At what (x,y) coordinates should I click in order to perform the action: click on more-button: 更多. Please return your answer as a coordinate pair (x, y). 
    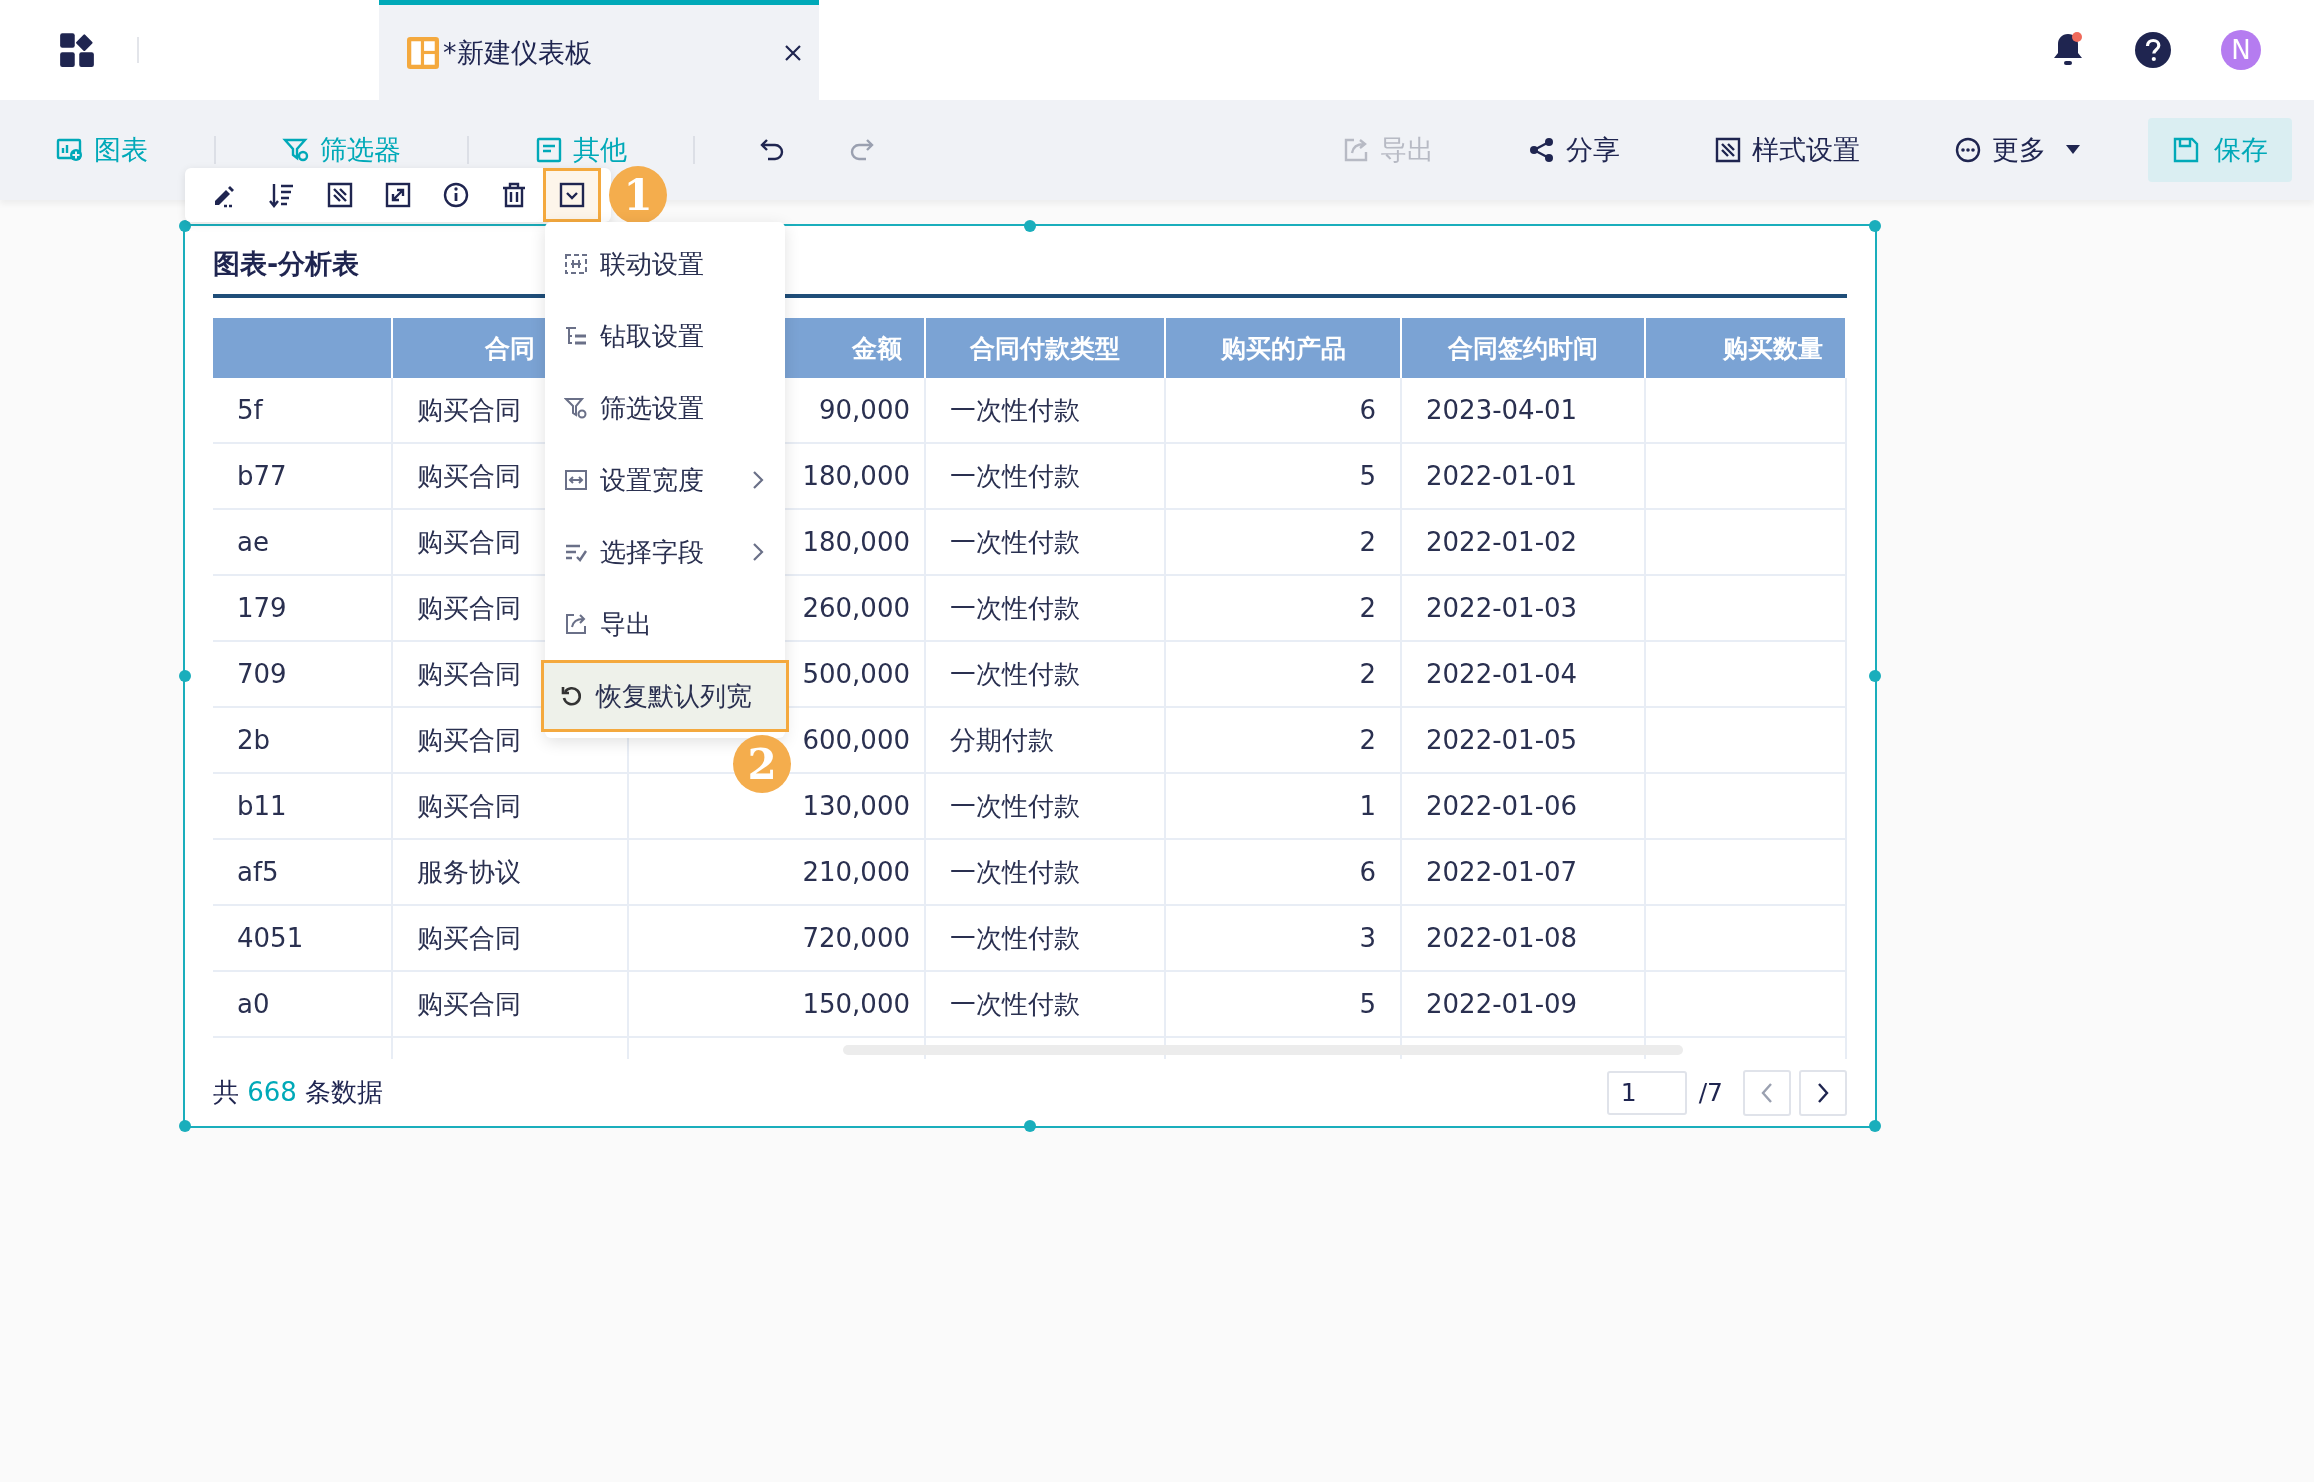
    Looking at the image, I should click on (2017, 150).